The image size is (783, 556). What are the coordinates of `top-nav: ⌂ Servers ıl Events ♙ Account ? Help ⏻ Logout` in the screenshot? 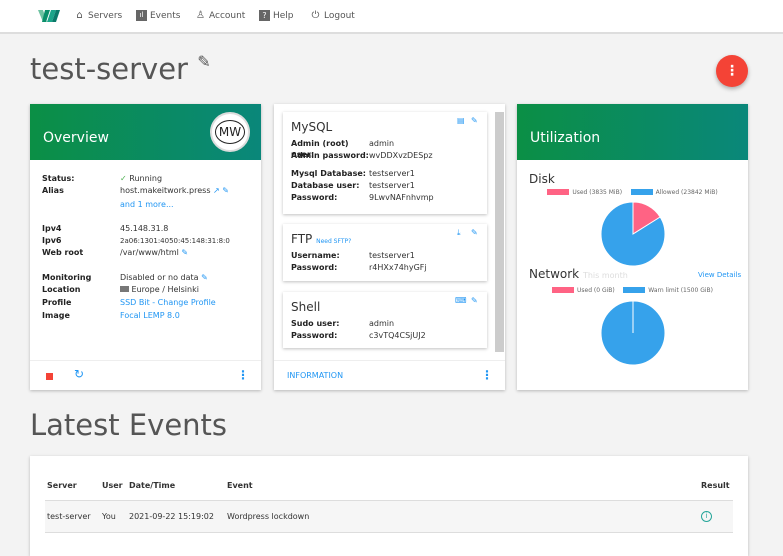 It's located at (391, 17).